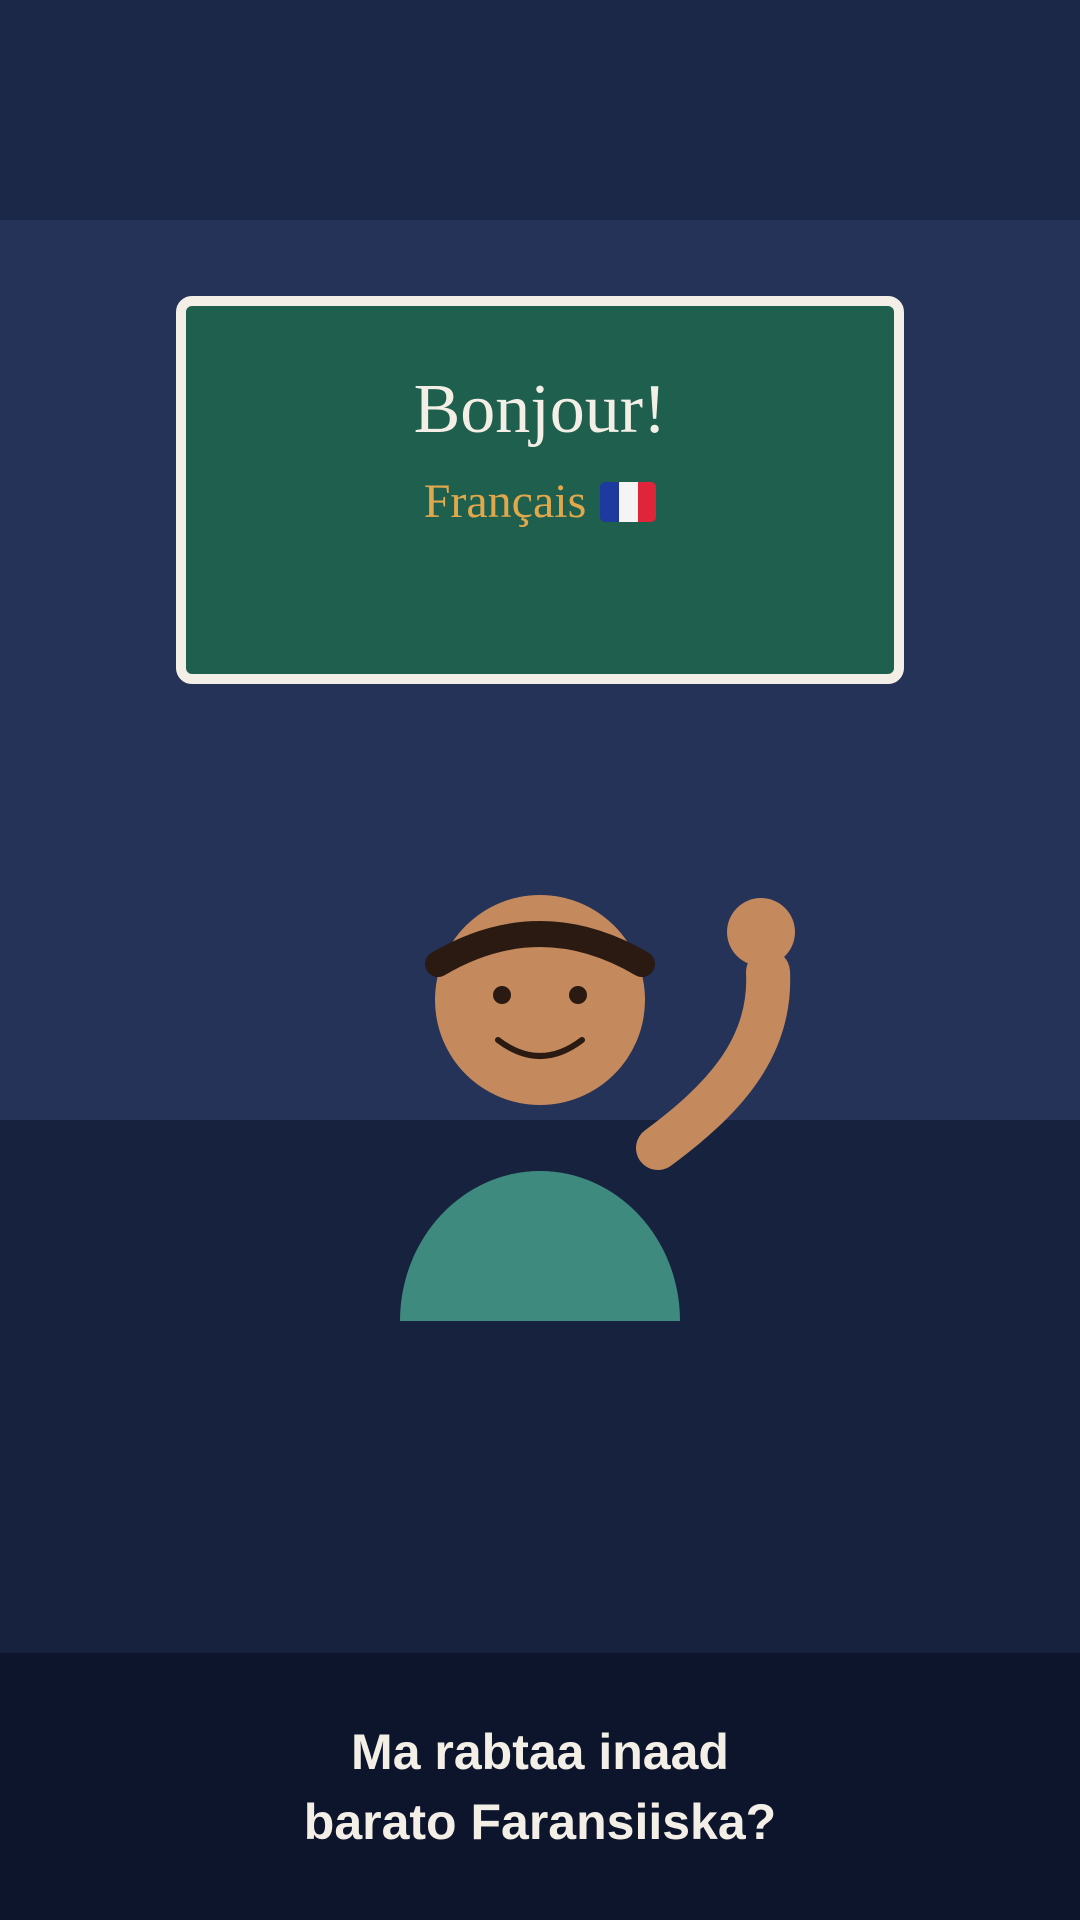  Describe the element at coordinates (540, 1246) in the screenshot. I see `shirt-body` at that location.